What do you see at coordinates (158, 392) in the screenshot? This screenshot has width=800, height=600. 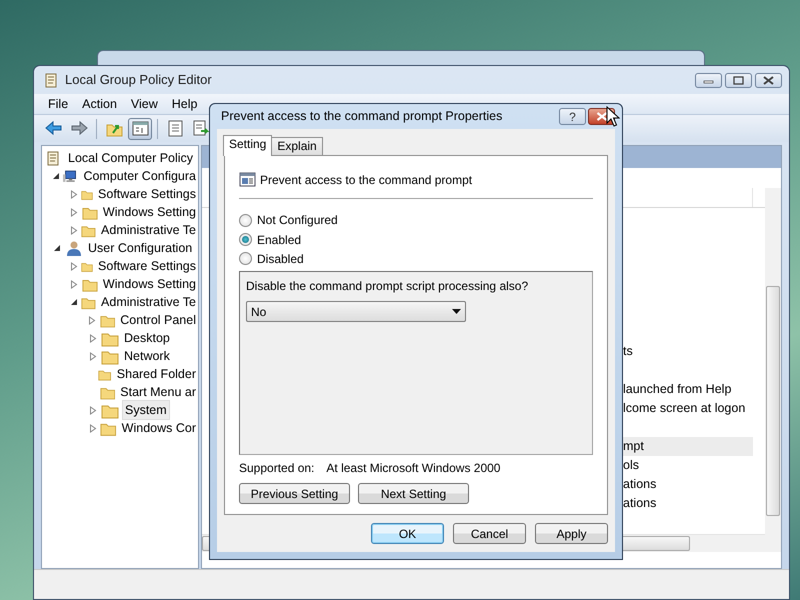 I see `tree-item: Start Menu ar` at bounding box center [158, 392].